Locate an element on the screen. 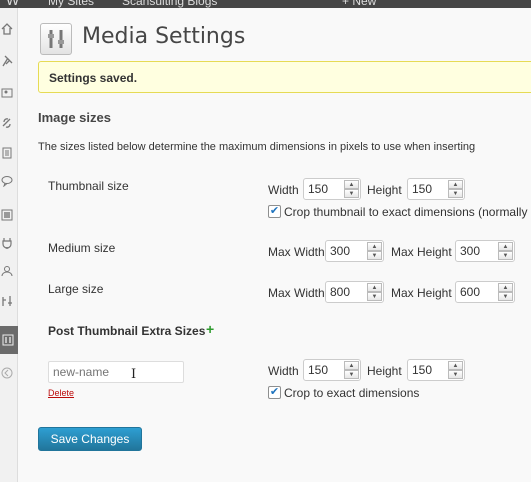  admin-bar: W My Sites Scansulting Blogs + New is located at coordinates (265, 4).